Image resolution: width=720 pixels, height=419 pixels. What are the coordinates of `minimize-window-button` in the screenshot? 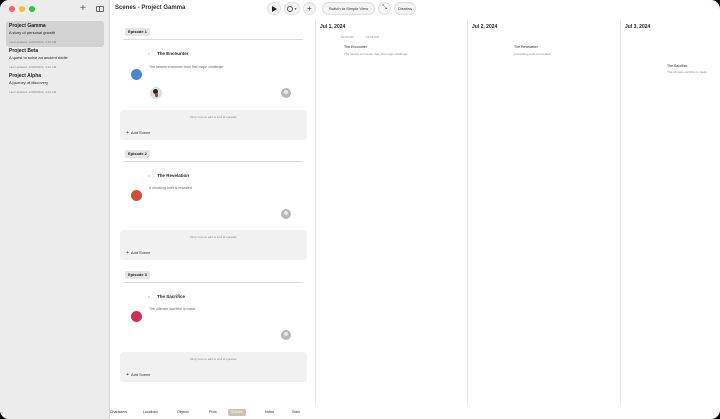 It's located at (22, 9).